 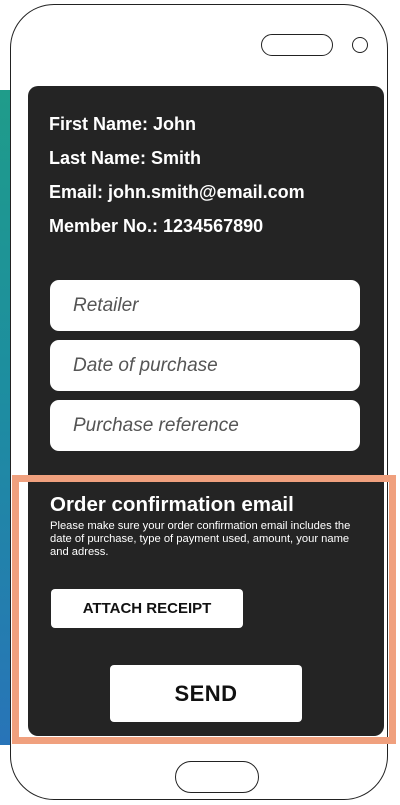 What do you see at coordinates (217, 777) in the screenshot?
I see `home-button` at bounding box center [217, 777].